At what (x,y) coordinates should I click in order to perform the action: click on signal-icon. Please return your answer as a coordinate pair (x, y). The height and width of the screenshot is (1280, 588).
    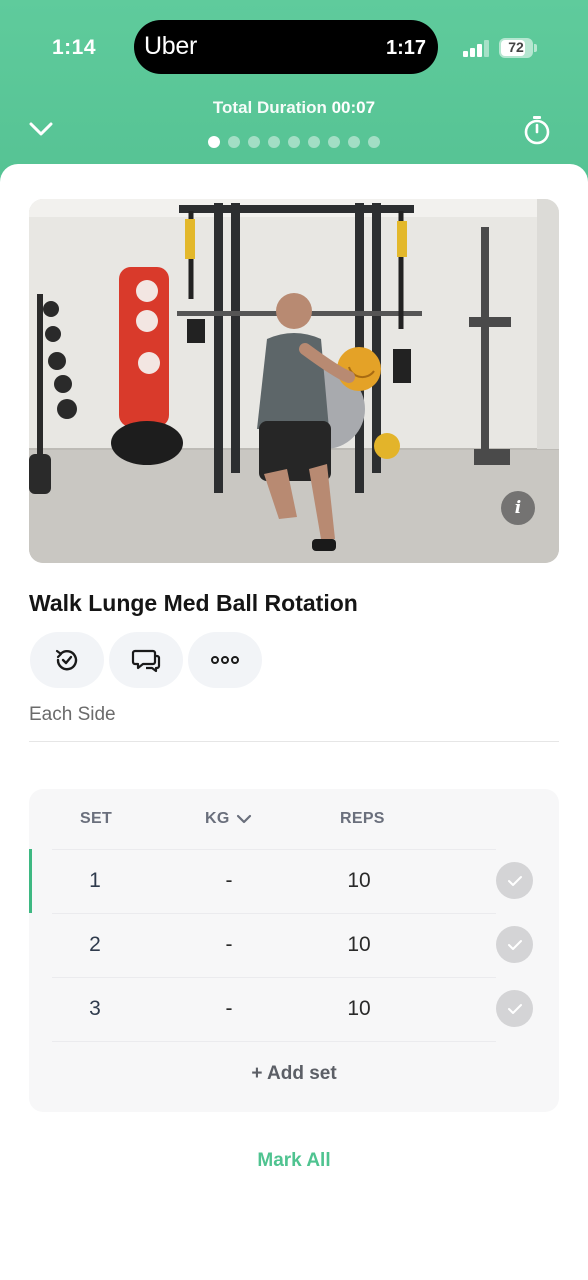
    Looking at the image, I should click on (477, 48).